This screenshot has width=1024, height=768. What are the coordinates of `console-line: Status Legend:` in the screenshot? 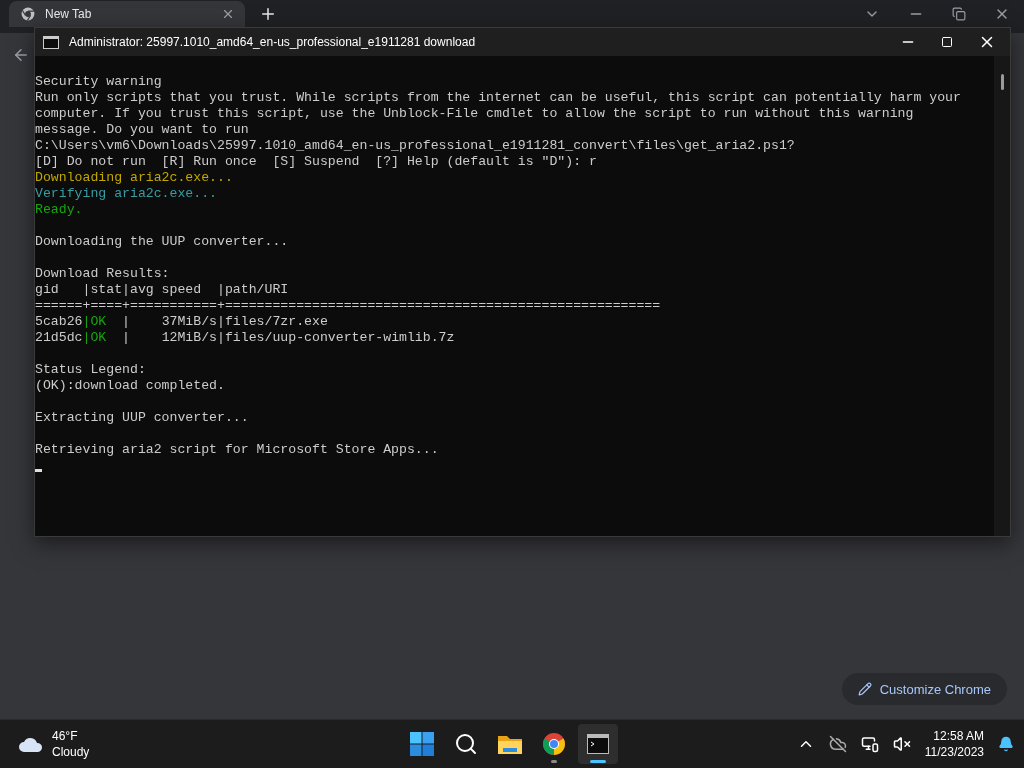 It's located at (91, 370).